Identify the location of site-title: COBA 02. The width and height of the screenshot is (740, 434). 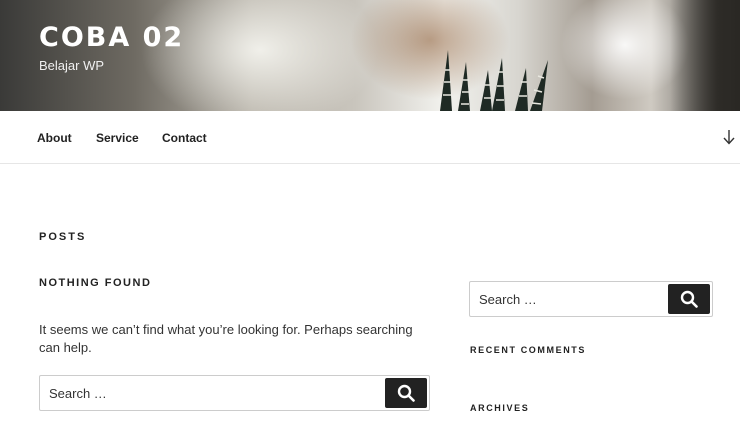
(111, 37).